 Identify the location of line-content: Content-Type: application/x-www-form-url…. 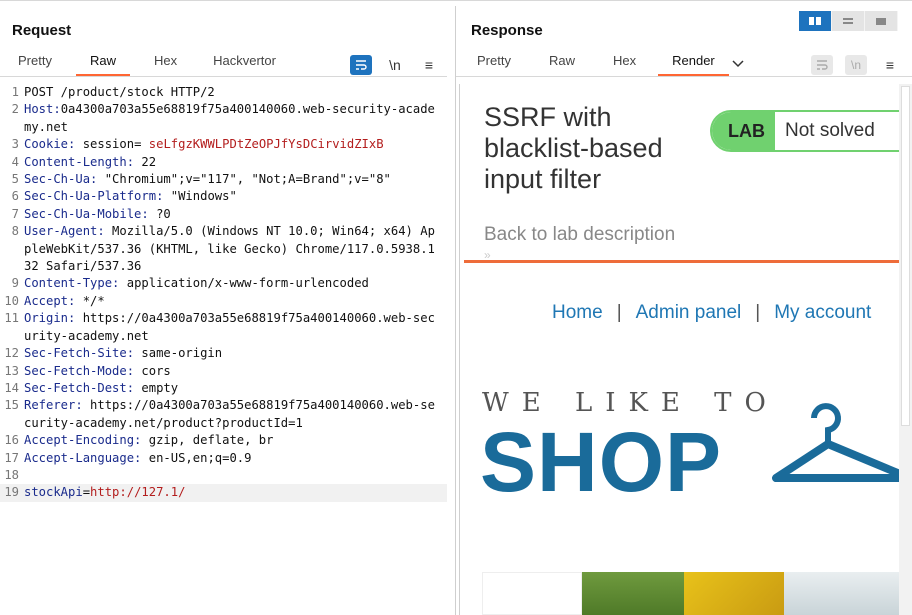
(230, 283).